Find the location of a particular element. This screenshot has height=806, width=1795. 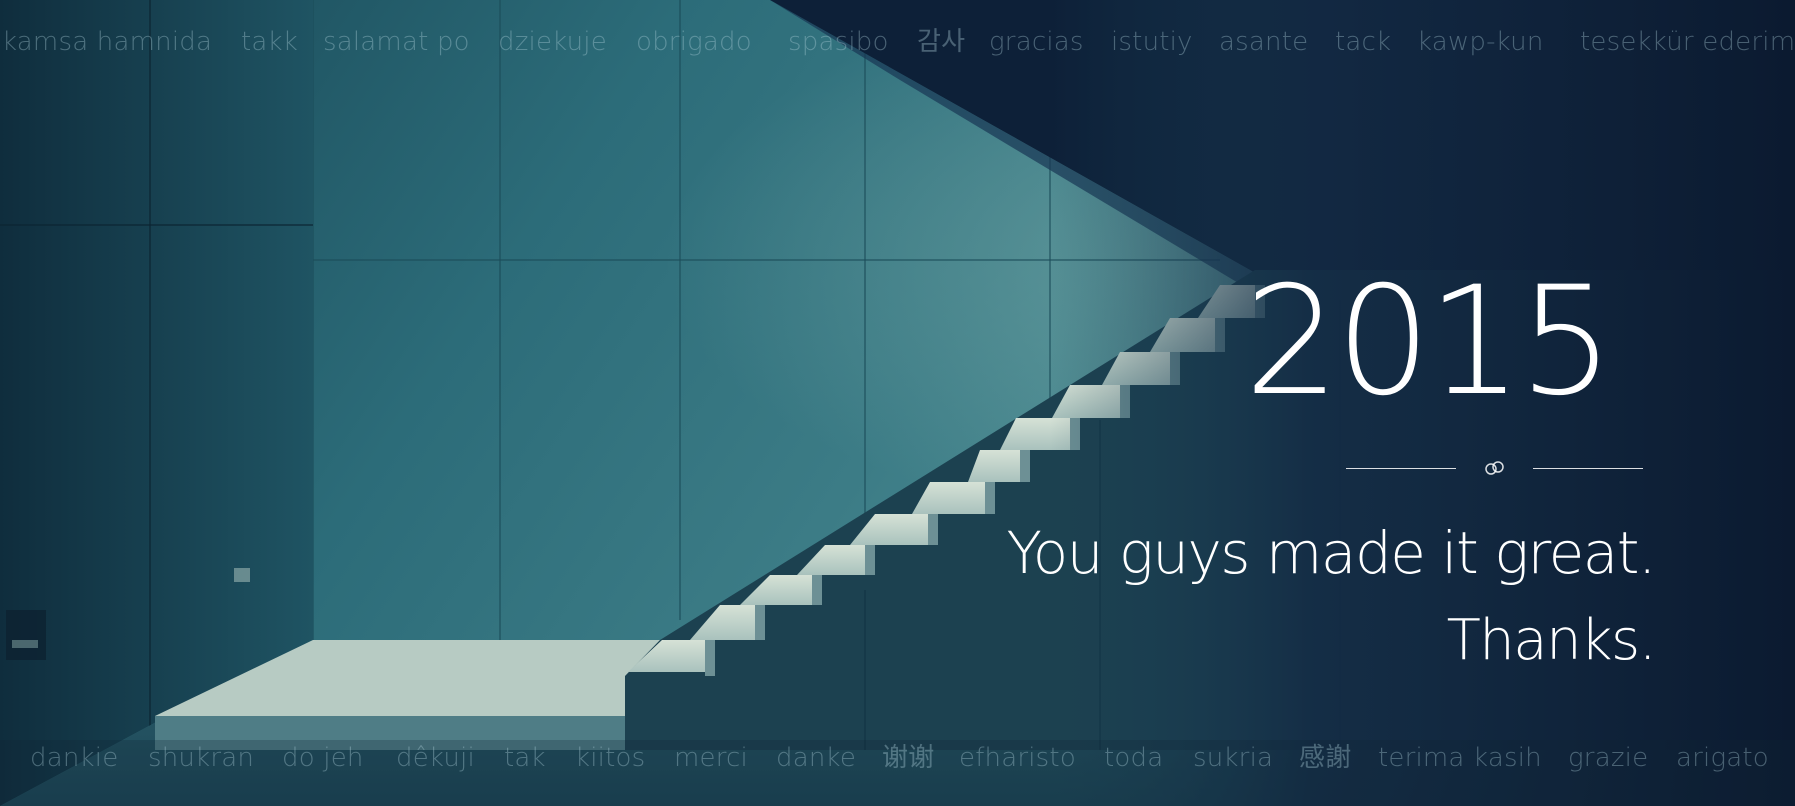

thank-you-word: salamat po is located at coordinates (396, 42).